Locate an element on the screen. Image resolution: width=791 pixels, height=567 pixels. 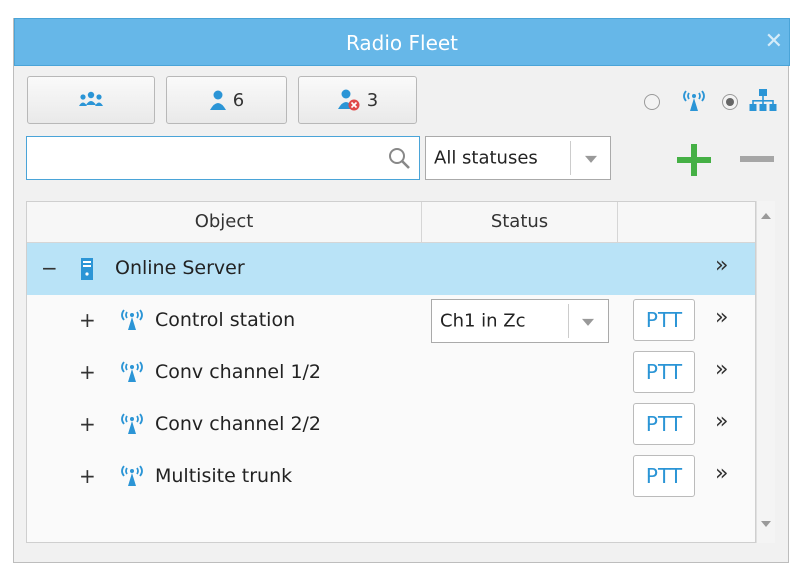
search-icon is located at coordinates (399, 158).